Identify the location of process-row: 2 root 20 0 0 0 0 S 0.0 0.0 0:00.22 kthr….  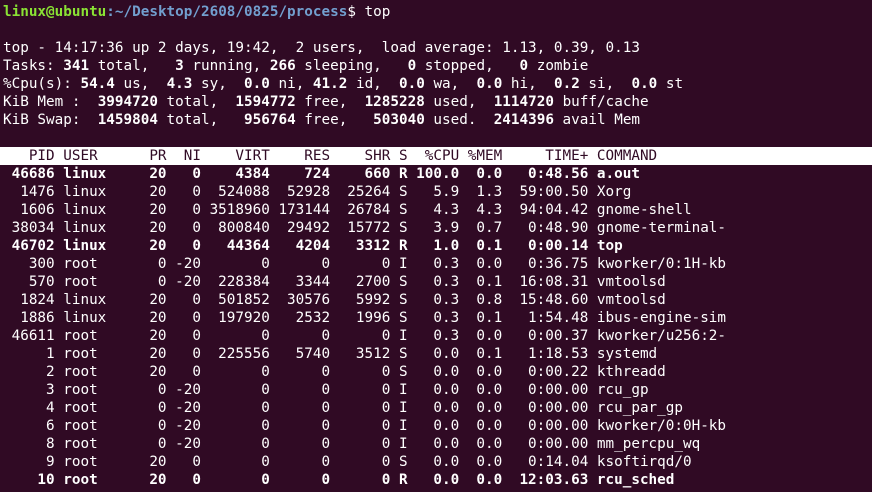
(334, 372).